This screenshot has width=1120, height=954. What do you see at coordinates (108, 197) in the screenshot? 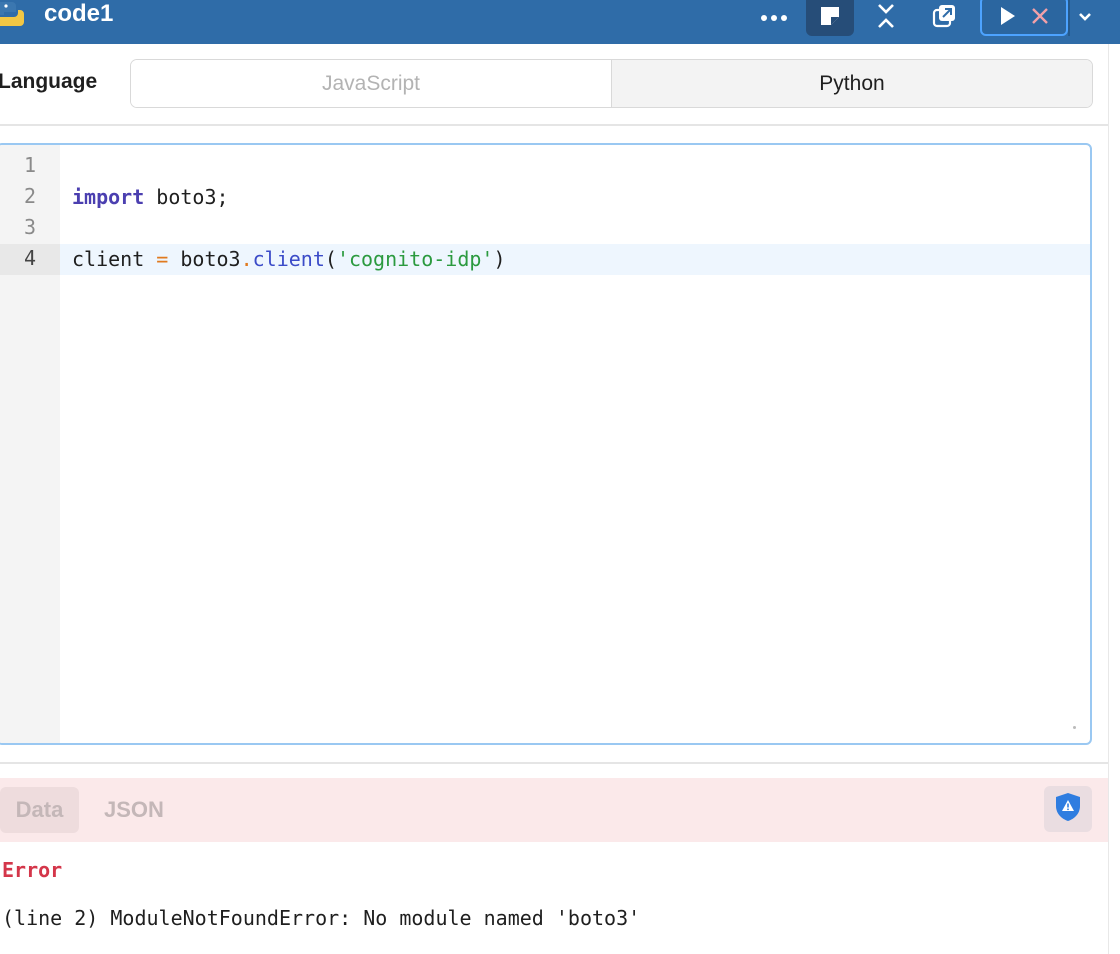
I see `code-keyword: import` at bounding box center [108, 197].